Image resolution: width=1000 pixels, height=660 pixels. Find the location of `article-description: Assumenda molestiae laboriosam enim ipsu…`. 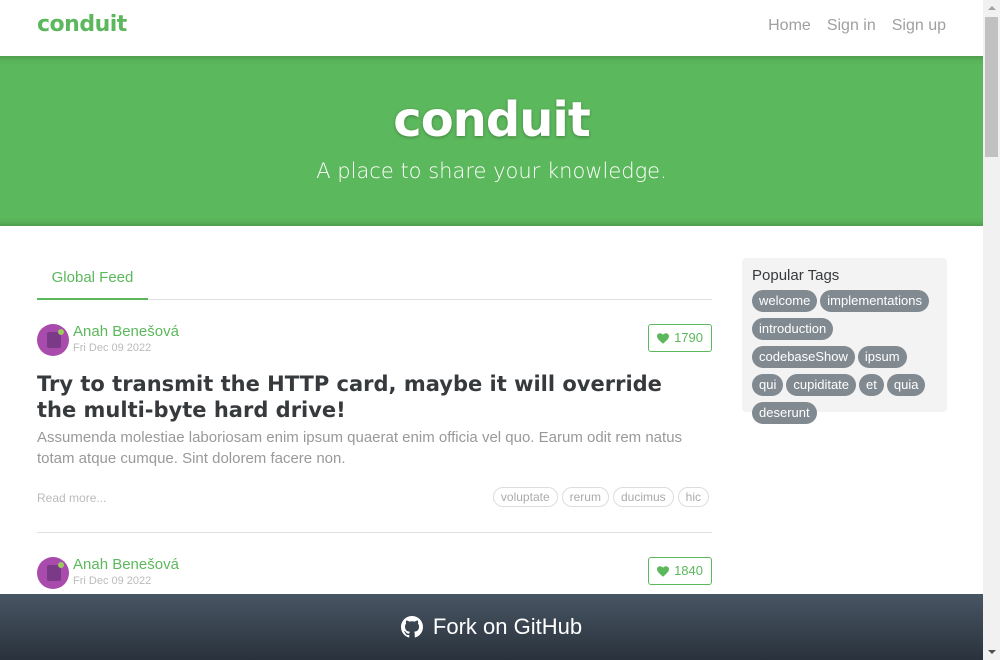

article-description: Assumenda molestiae laboriosam enim ipsu… is located at coordinates (360, 448).